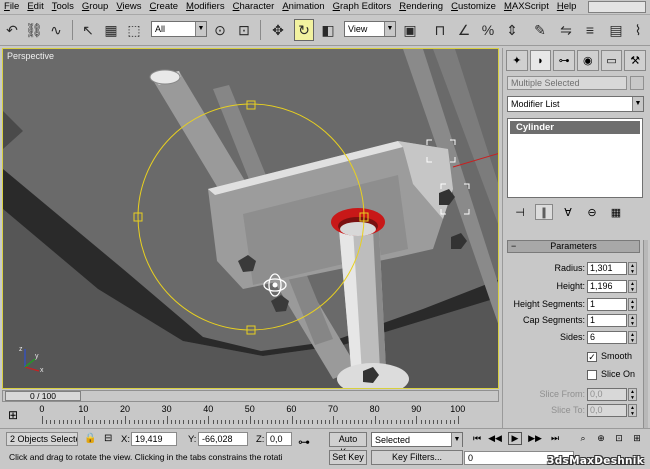 This screenshot has width=650, height=469. Describe the element at coordinates (517, 60) in the screenshot. I see `create-tab-icon: ✦` at that location.